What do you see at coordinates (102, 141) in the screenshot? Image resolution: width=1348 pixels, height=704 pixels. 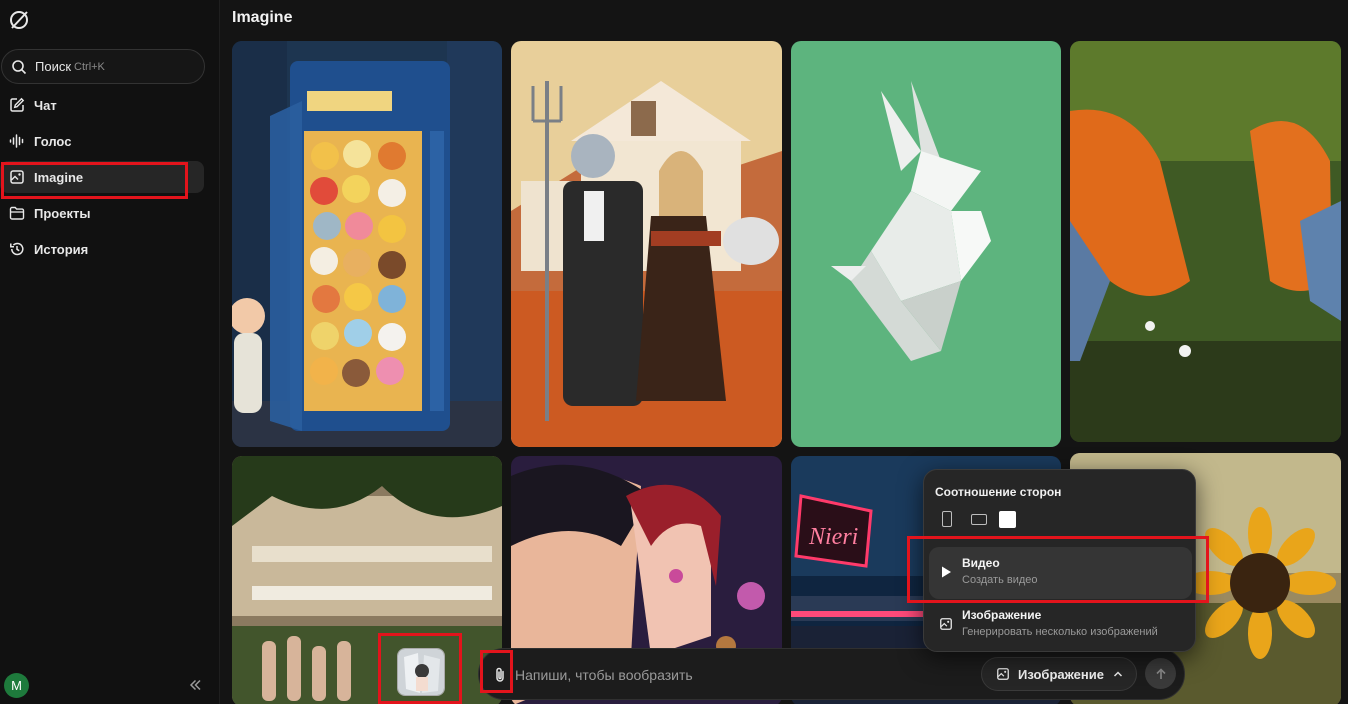 I see `sidebar-item-voice: Голос` at bounding box center [102, 141].